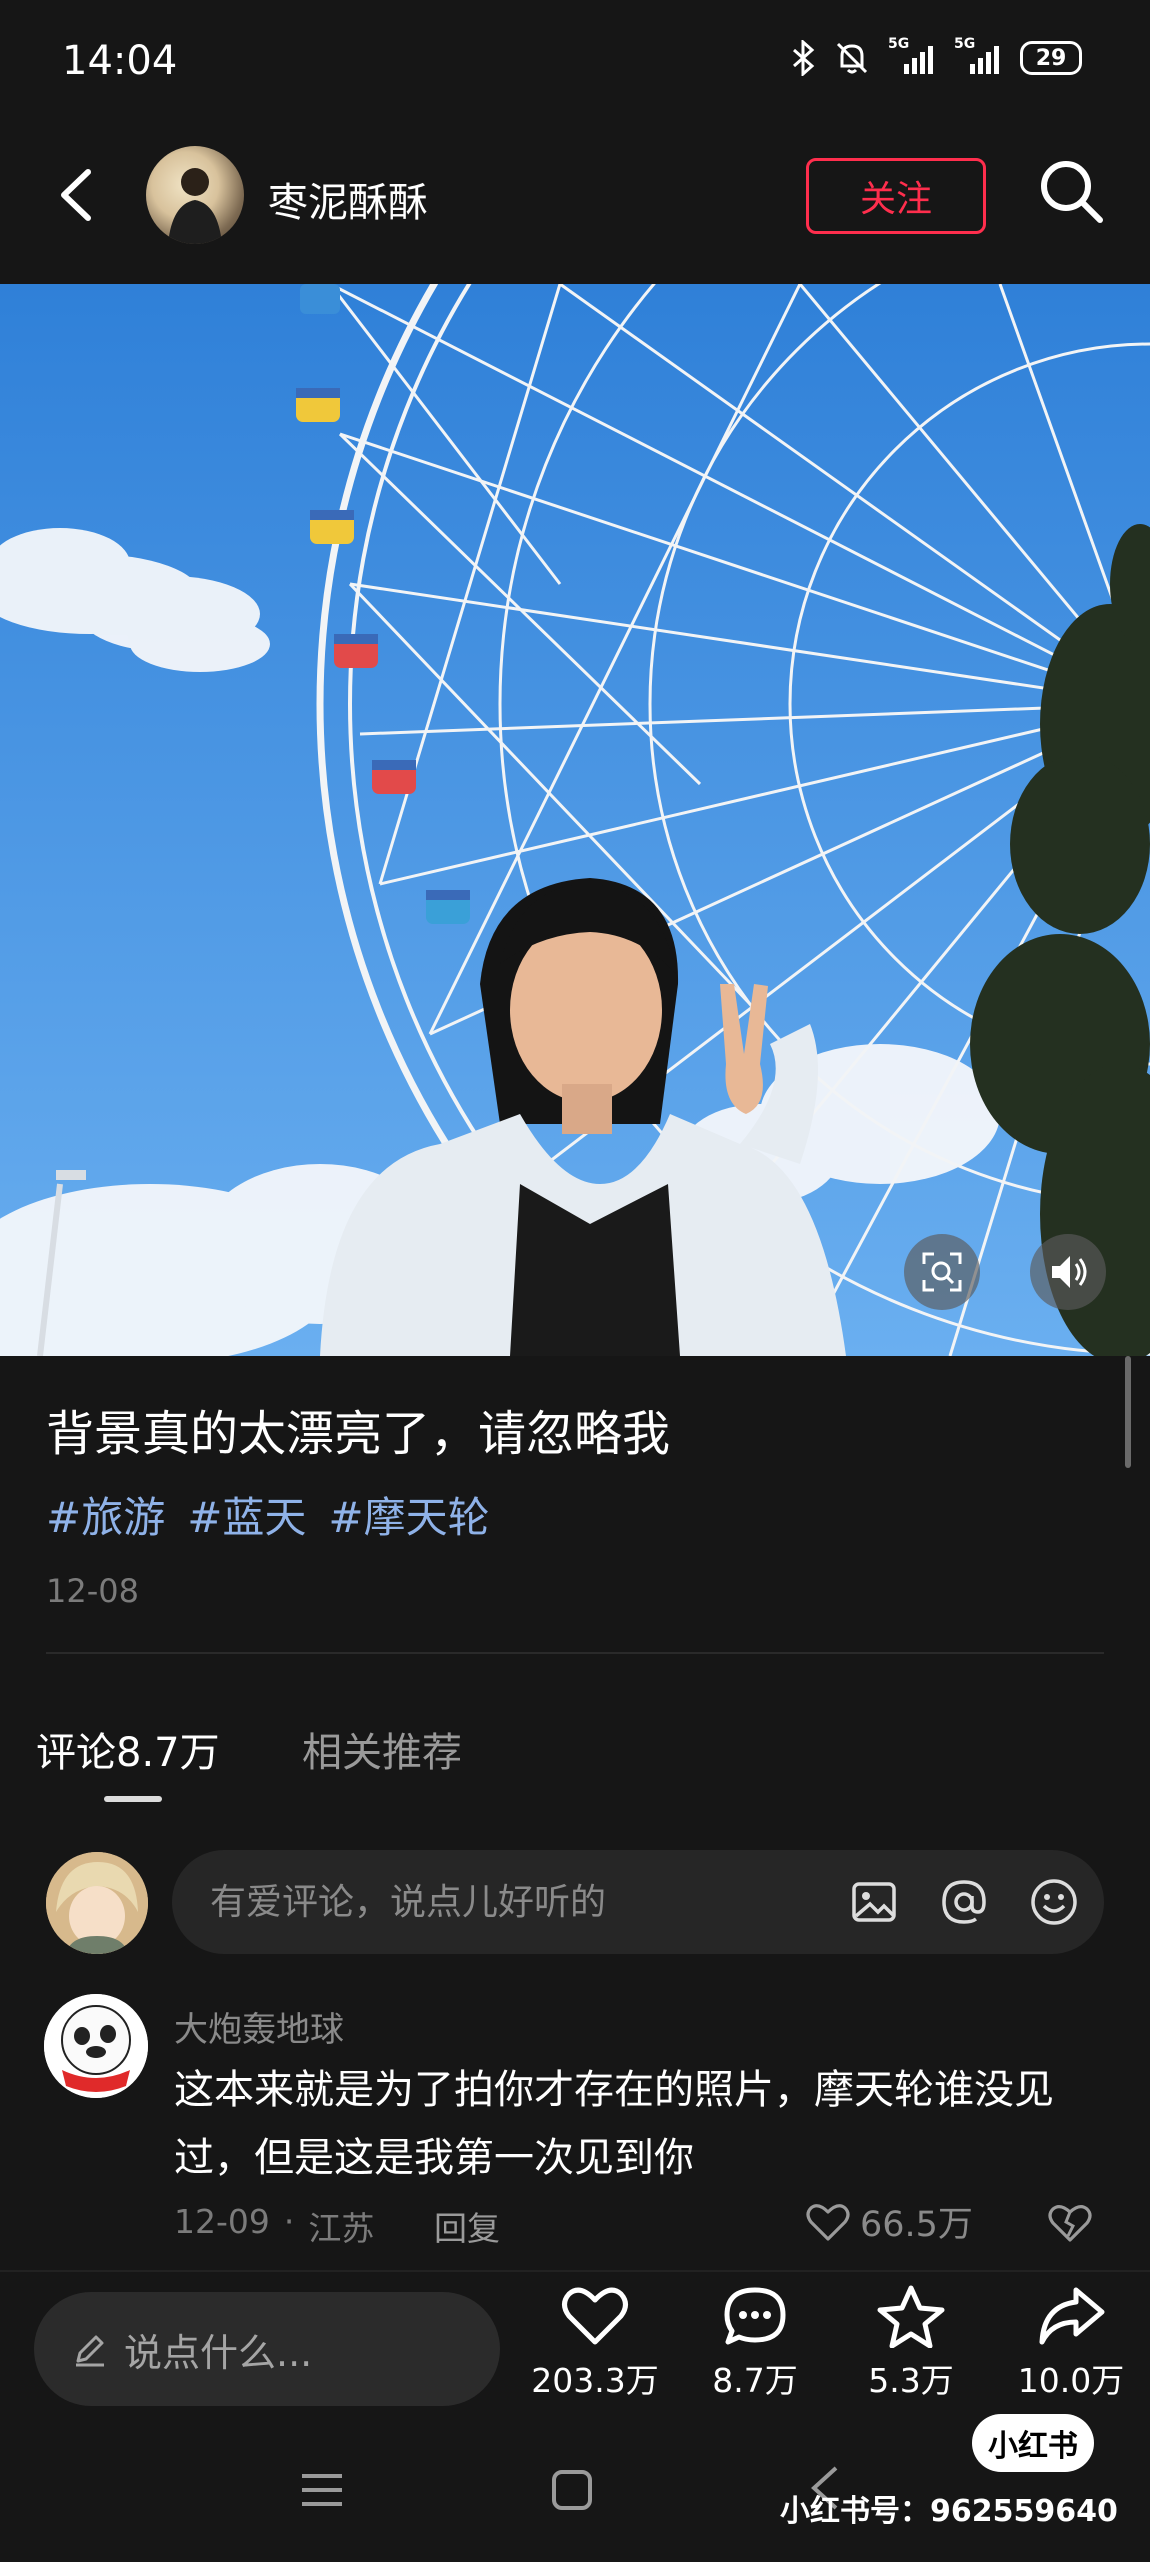  I want to click on my-avatar, so click(97, 1903).